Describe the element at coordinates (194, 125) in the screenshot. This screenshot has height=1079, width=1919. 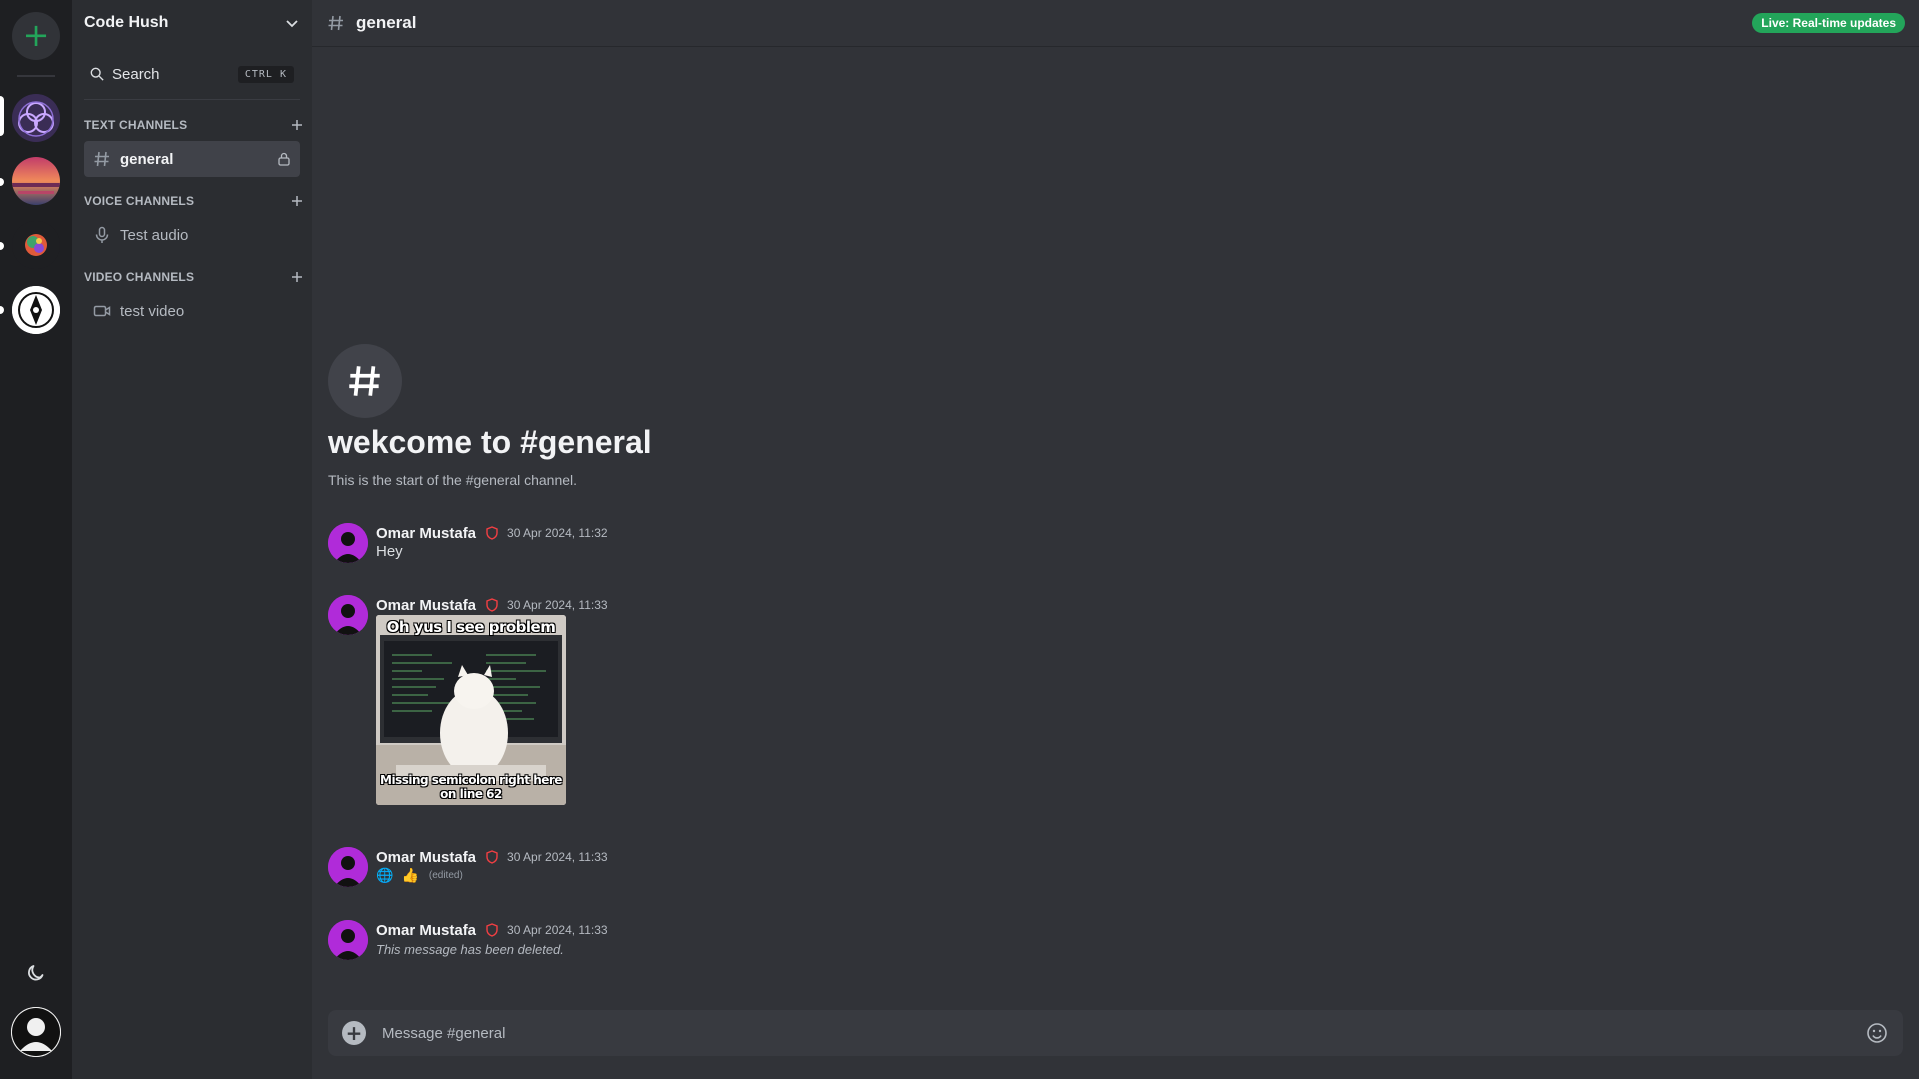
I see `category-text-channels: TEXT CHANNELS` at that location.